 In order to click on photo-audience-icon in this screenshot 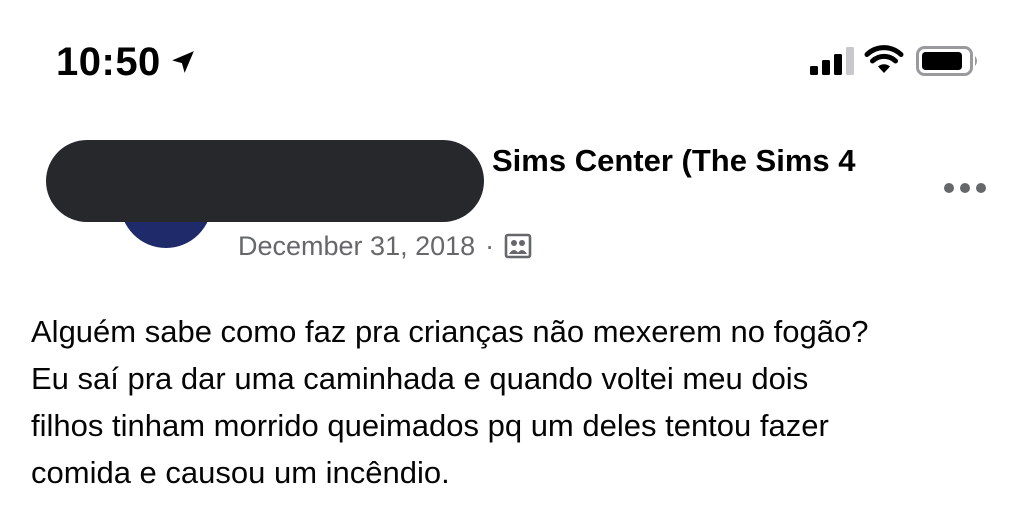, I will do `click(518, 246)`.